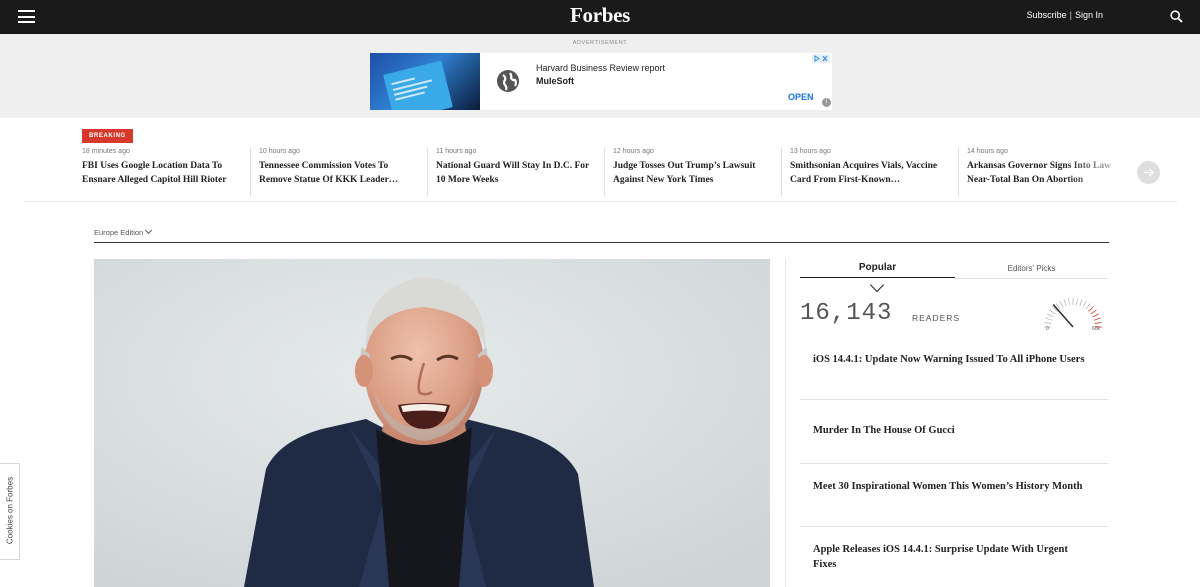  Describe the element at coordinates (846, 313) in the screenshot. I see `readers-count: 16,143` at that location.